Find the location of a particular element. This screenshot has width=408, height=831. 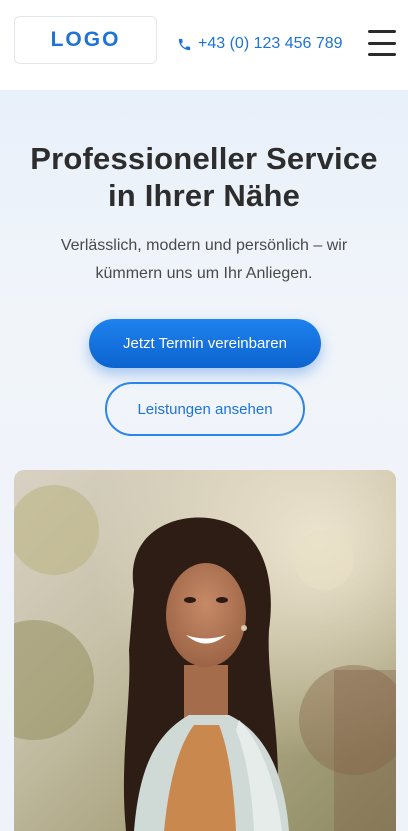

phone-icon is located at coordinates (184, 44).